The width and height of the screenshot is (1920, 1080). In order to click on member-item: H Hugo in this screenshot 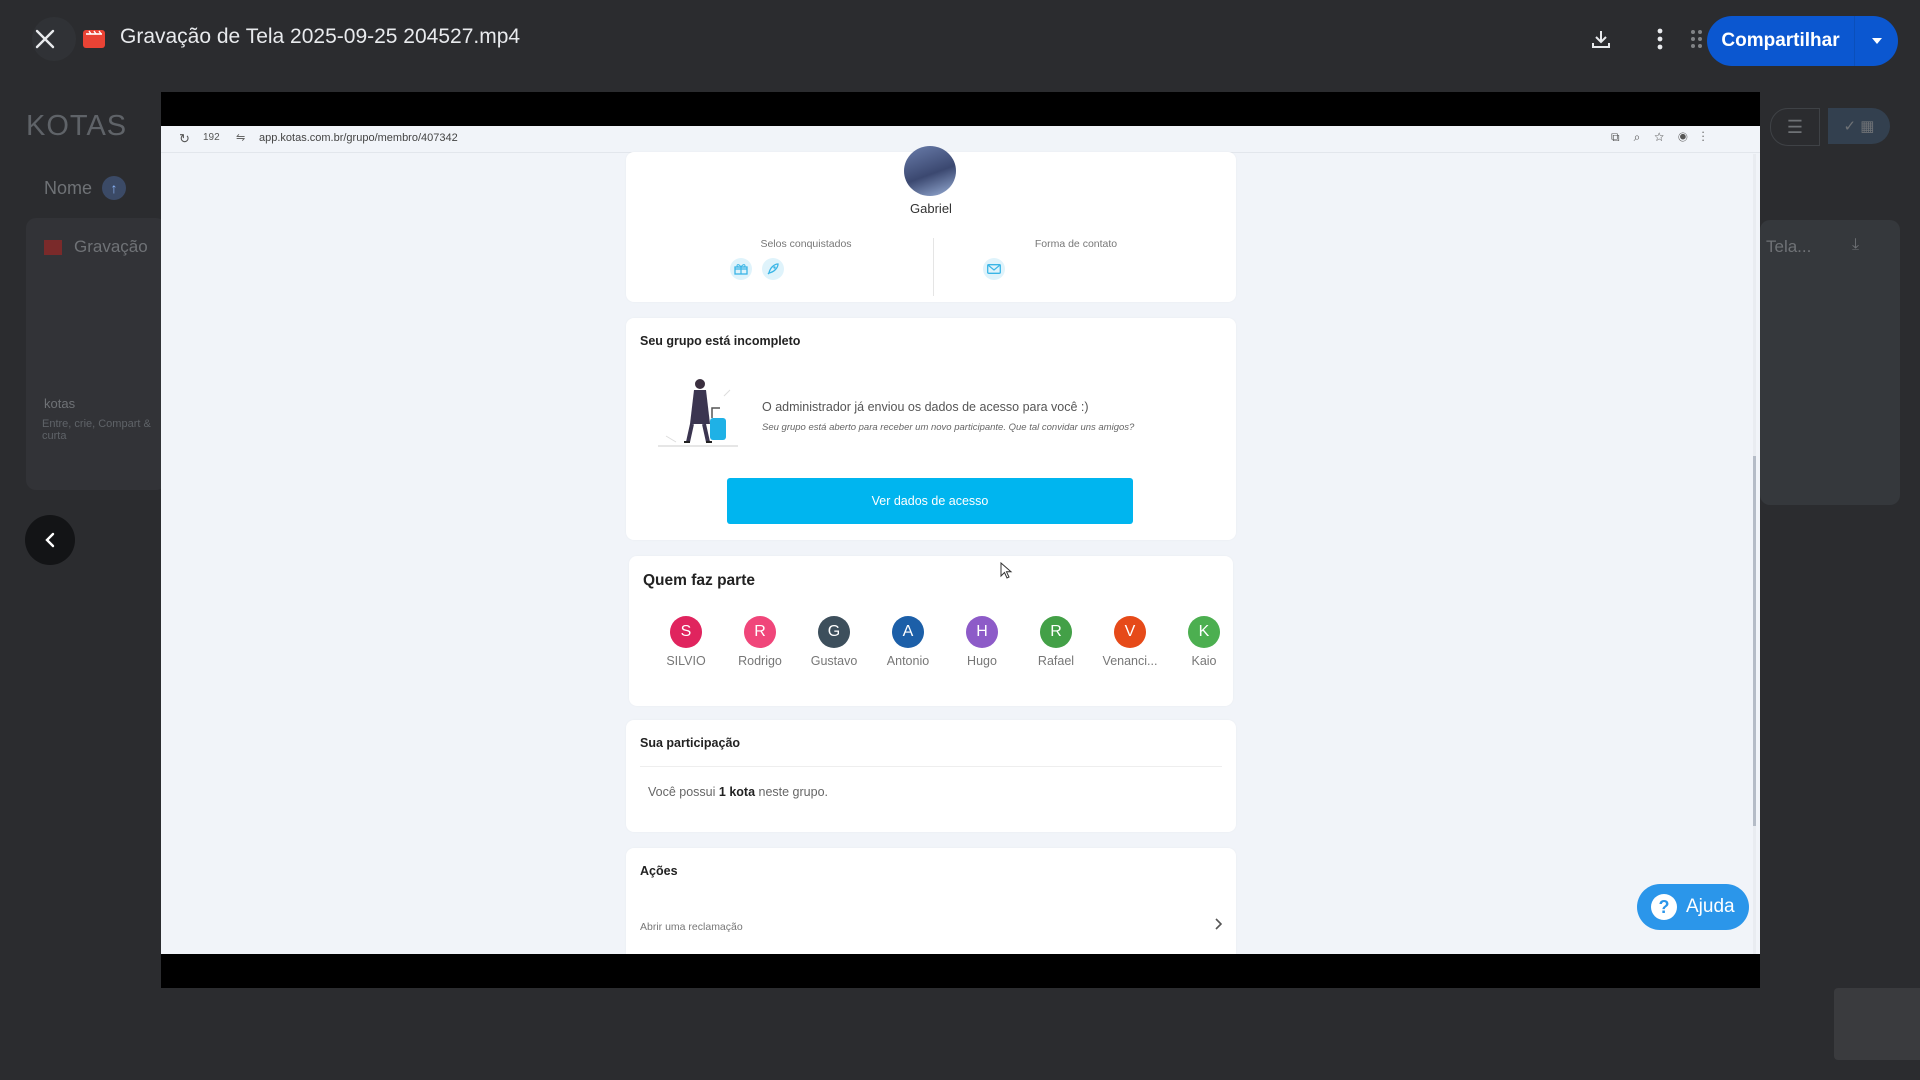, I will do `click(982, 642)`.